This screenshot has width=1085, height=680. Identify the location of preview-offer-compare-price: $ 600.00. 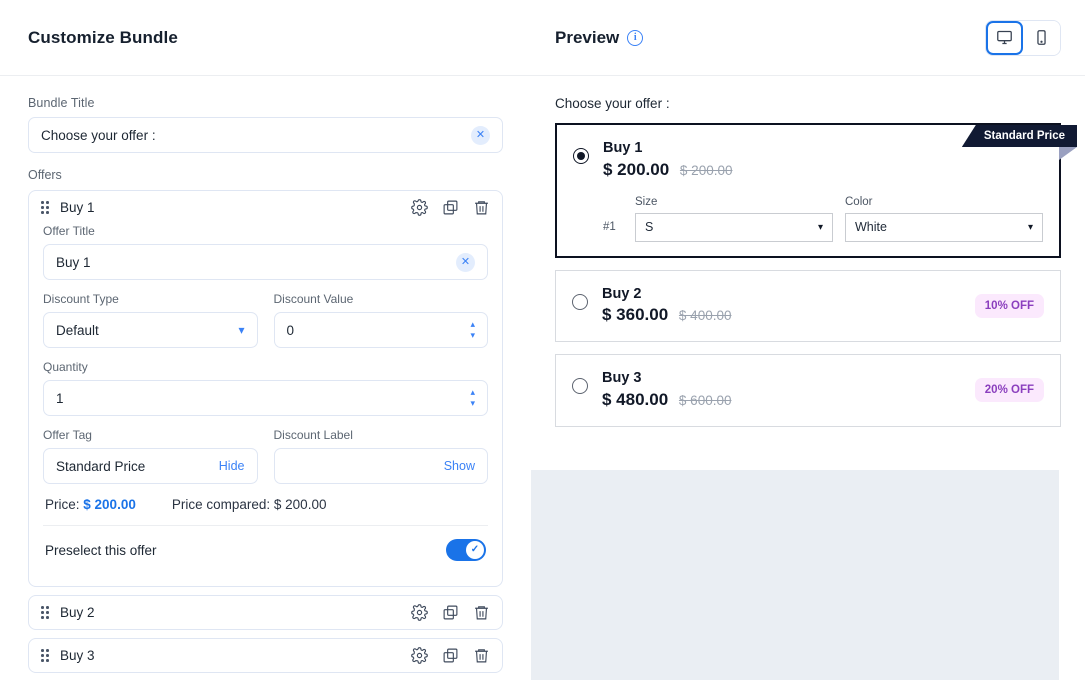
(705, 400).